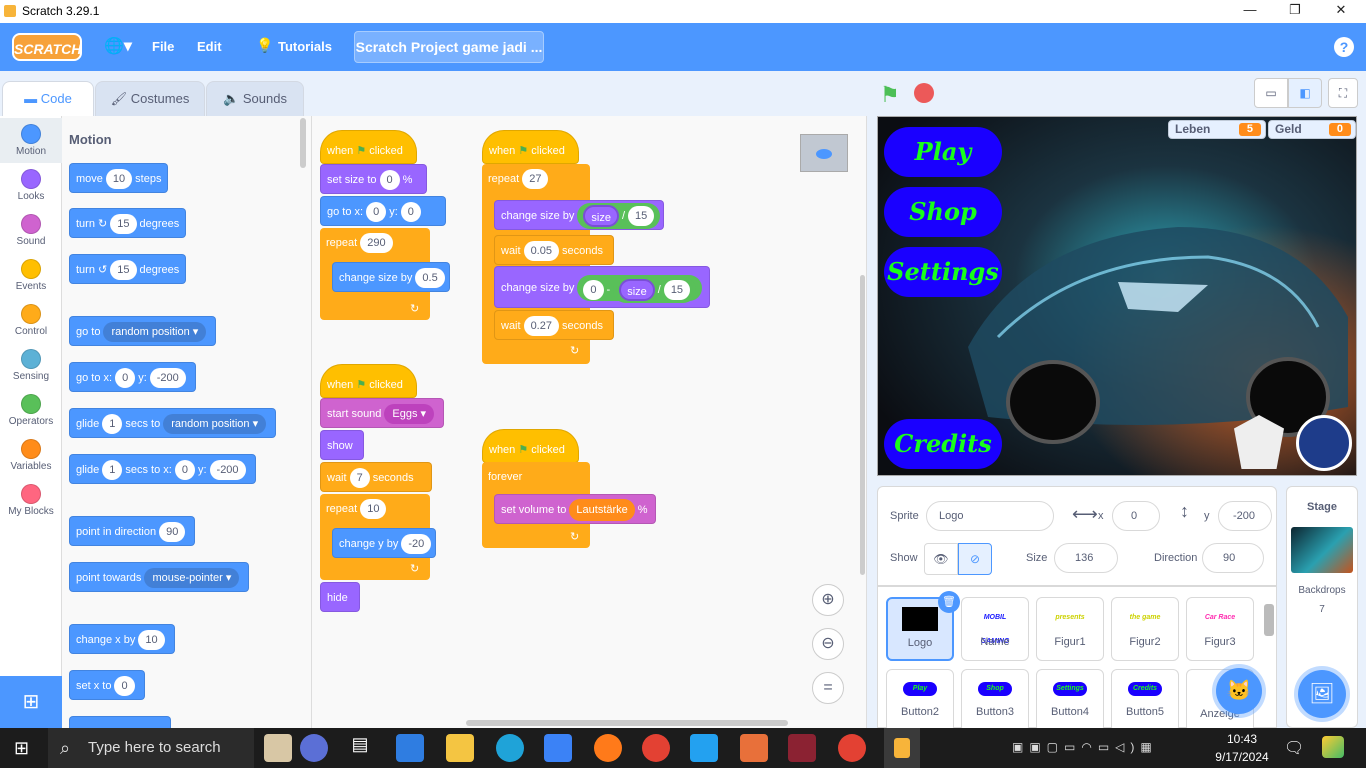 The width and height of the screenshot is (1366, 768). What do you see at coordinates (122, 639) in the screenshot?
I see `block-change-x: change x by 10` at bounding box center [122, 639].